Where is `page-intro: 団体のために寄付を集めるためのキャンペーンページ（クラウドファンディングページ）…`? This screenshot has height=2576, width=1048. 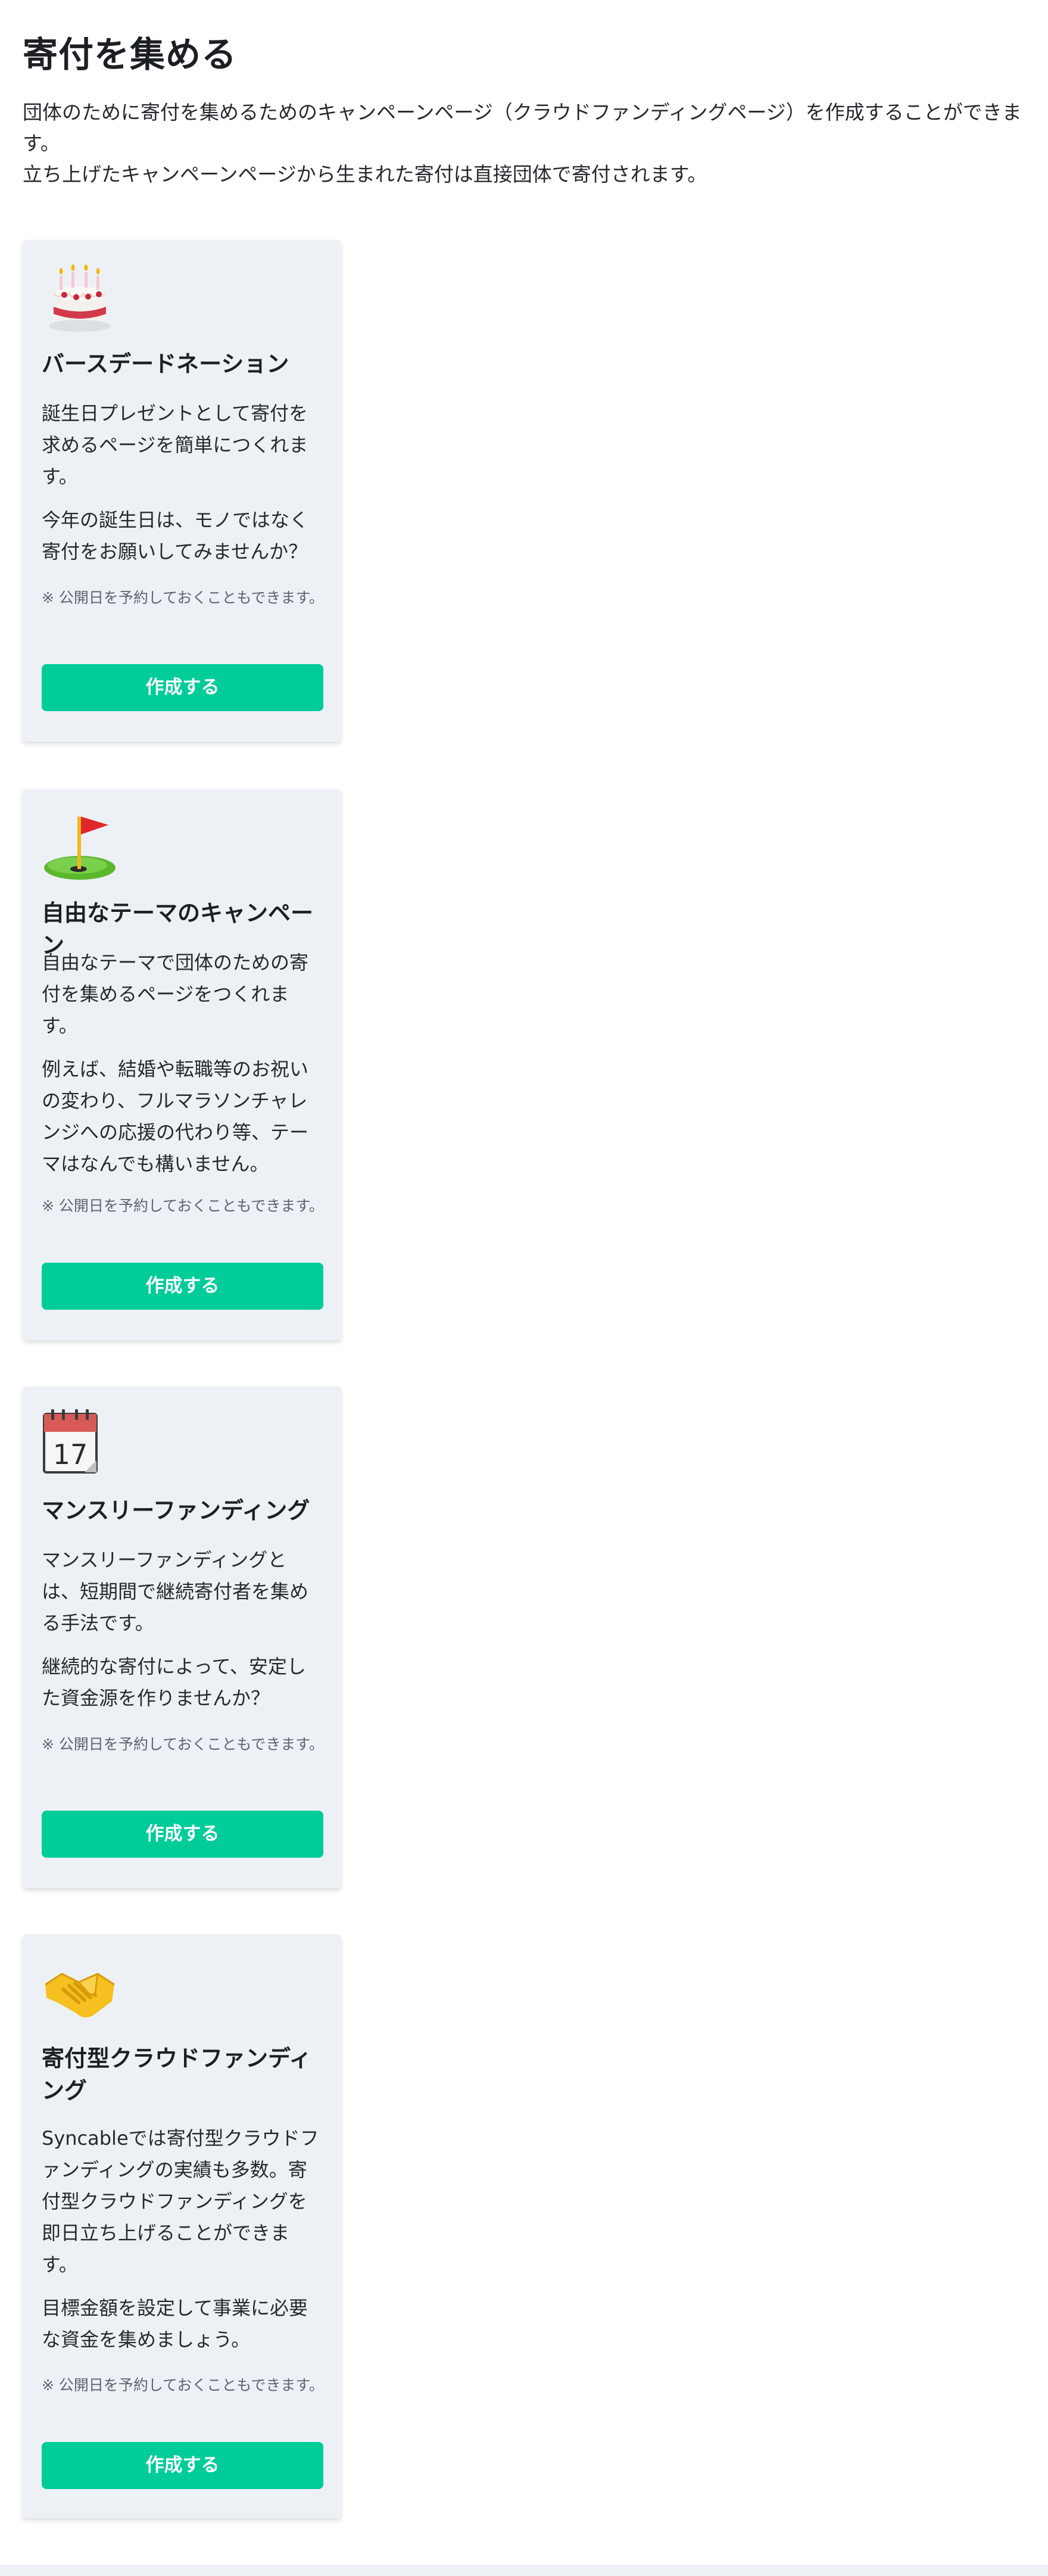
page-intro: 団体のために寄付を集めるためのキャンペーンページ（クラウドファンディングページ）… is located at coordinates (529, 143).